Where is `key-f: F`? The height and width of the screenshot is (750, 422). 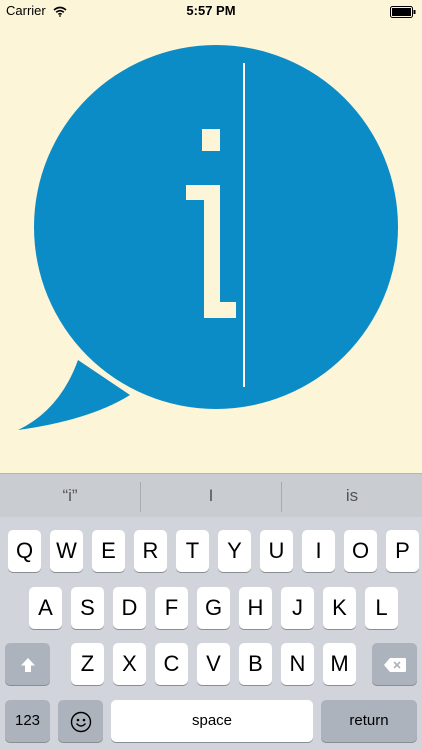 key-f: F is located at coordinates (171, 608).